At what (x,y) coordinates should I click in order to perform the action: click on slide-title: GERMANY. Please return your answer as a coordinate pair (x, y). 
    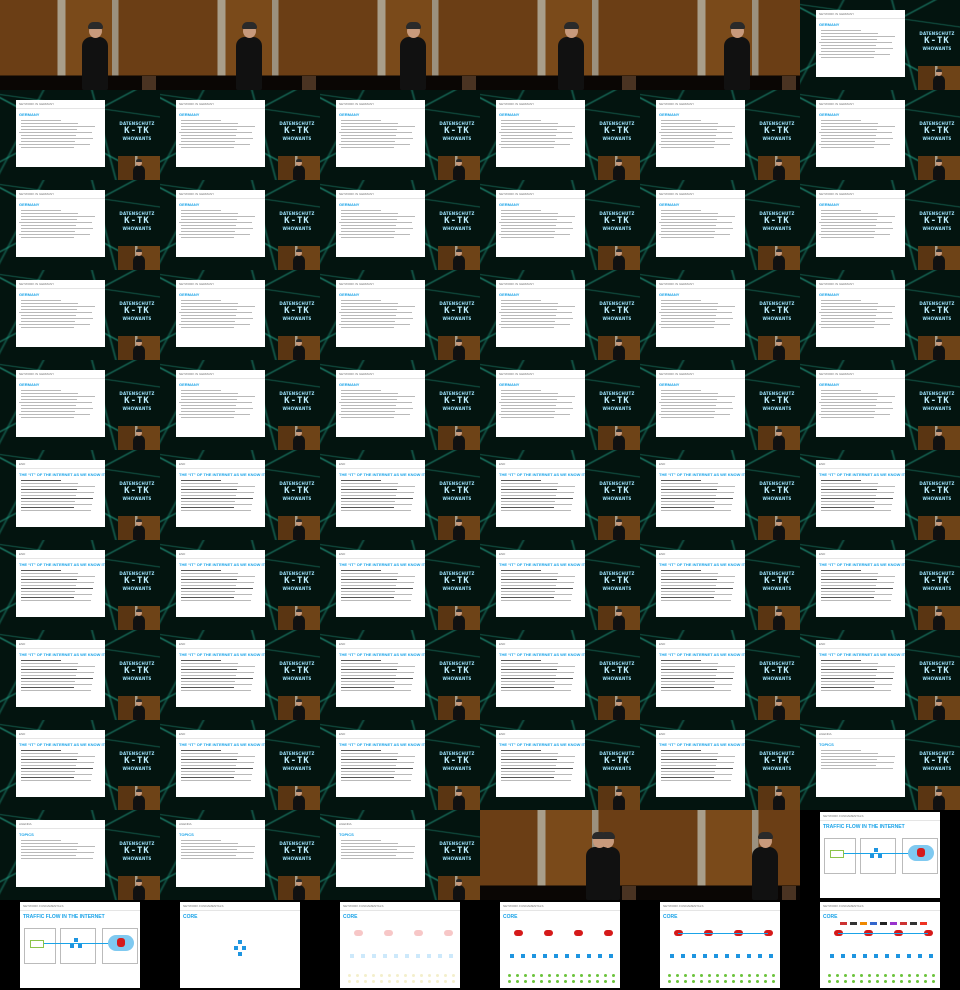
    Looking at the image, I should click on (829, 24).